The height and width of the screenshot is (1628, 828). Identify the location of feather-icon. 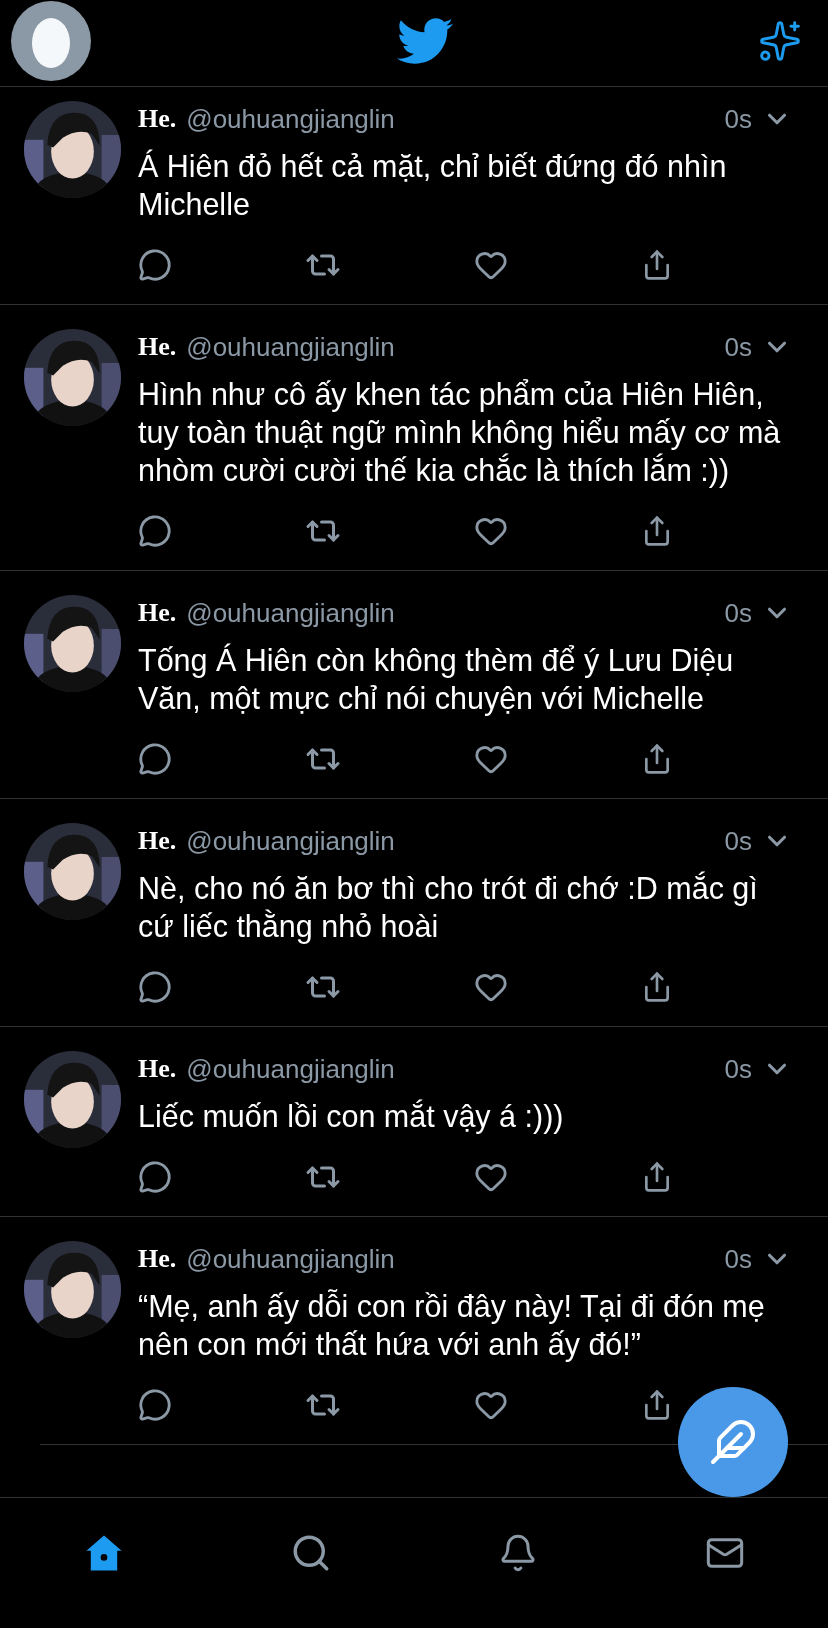
(733, 1442).